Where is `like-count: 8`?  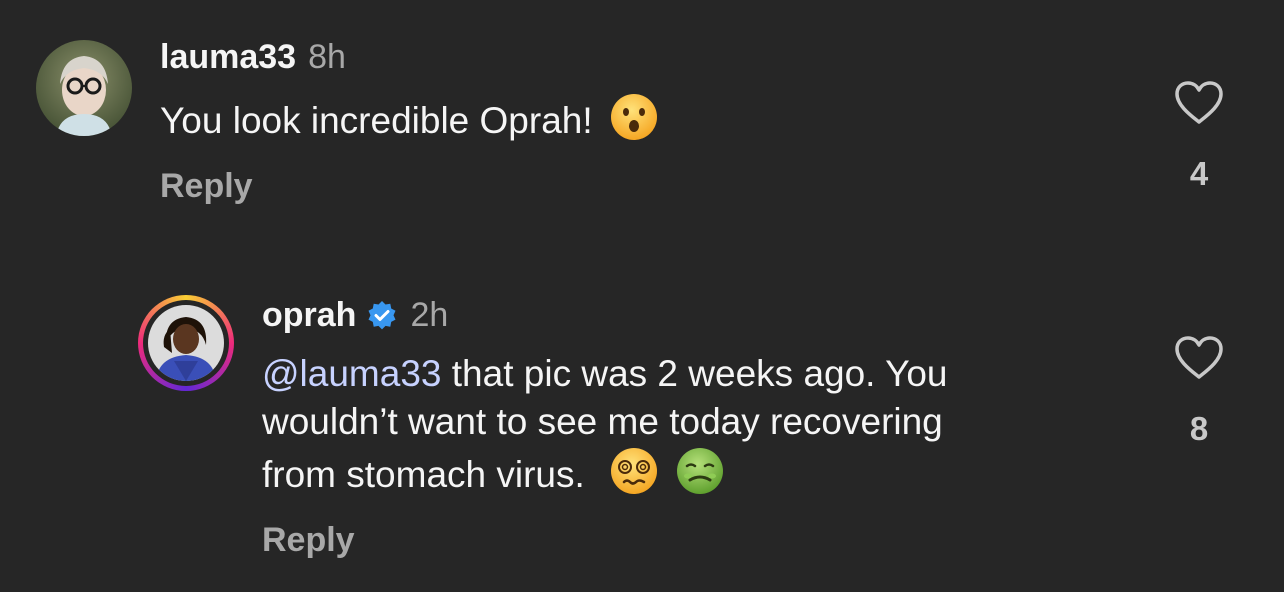 like-count: 8 is located at coordinates (1199, 428).